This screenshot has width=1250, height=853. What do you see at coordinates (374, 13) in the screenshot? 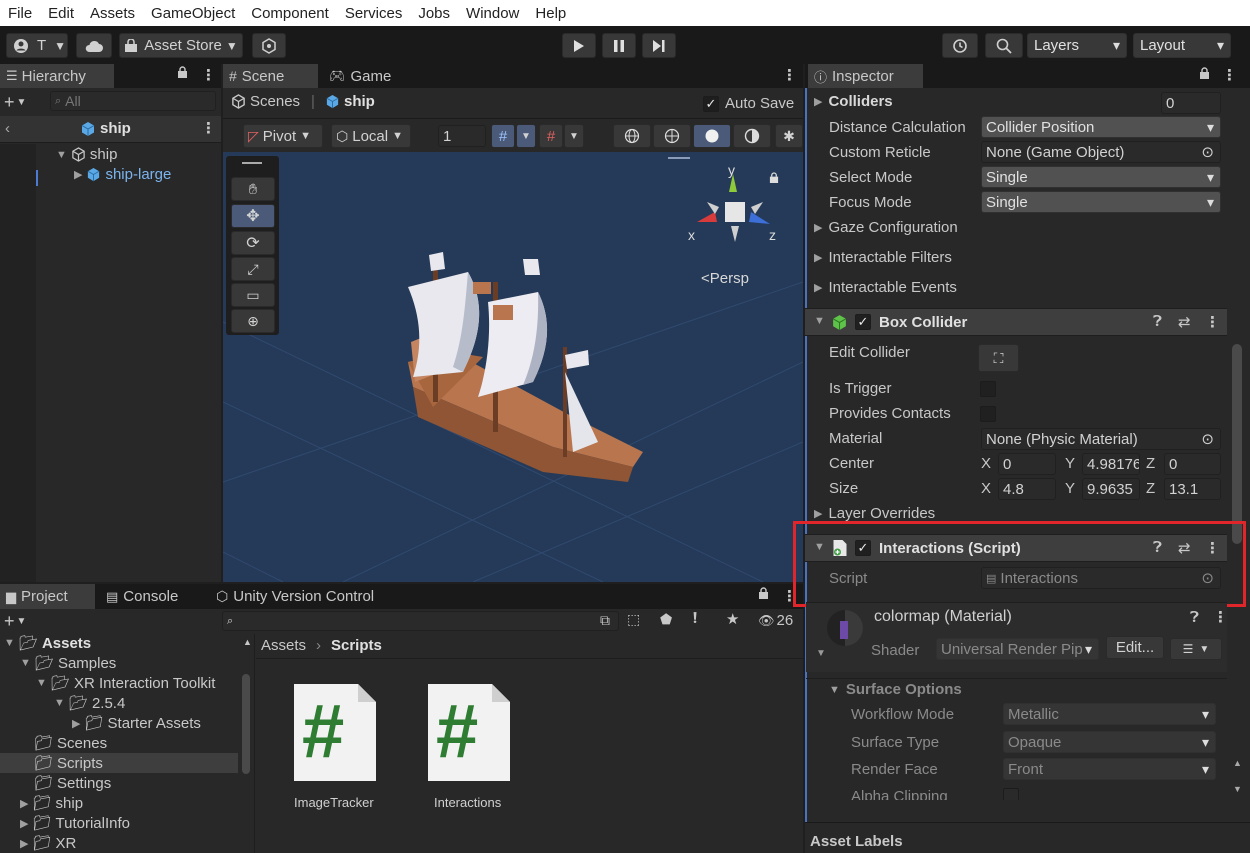
I see `menu-services: Services` at bounding box center [374, 13].